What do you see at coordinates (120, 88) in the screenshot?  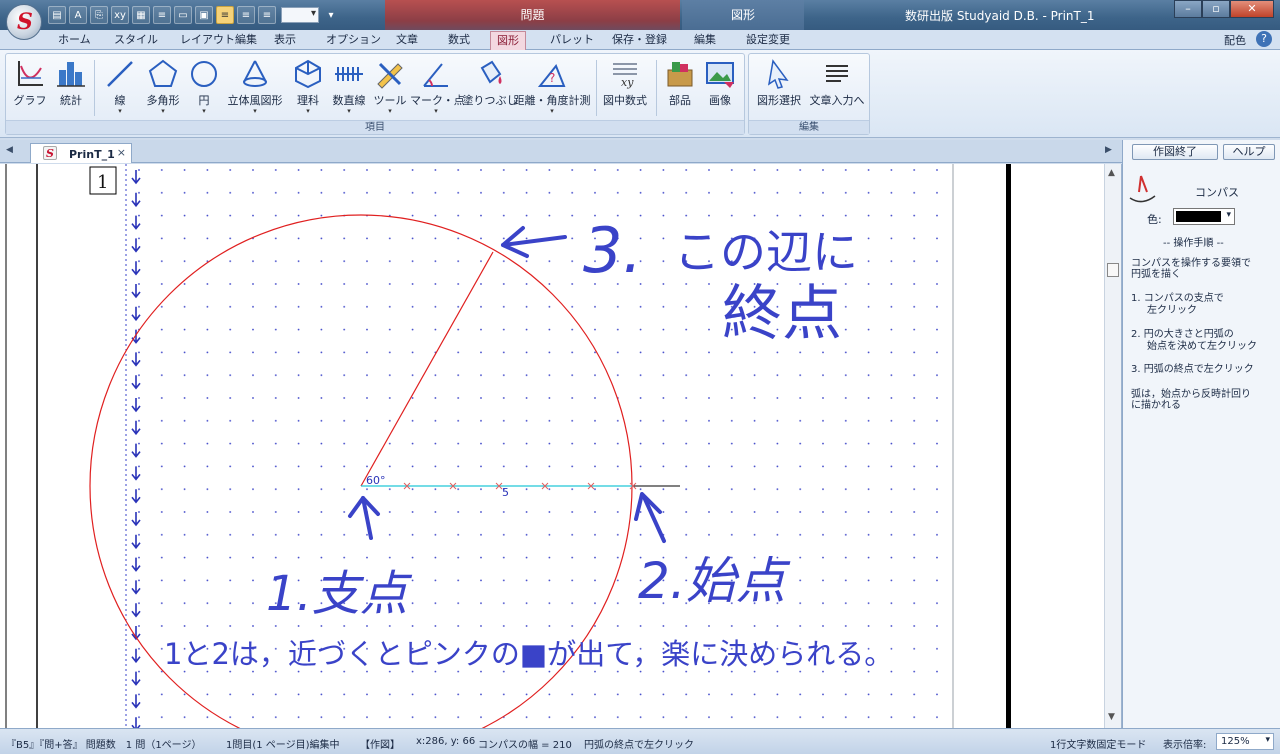 I see `line-button: 線 ▾` at bounding box center [120, 88].